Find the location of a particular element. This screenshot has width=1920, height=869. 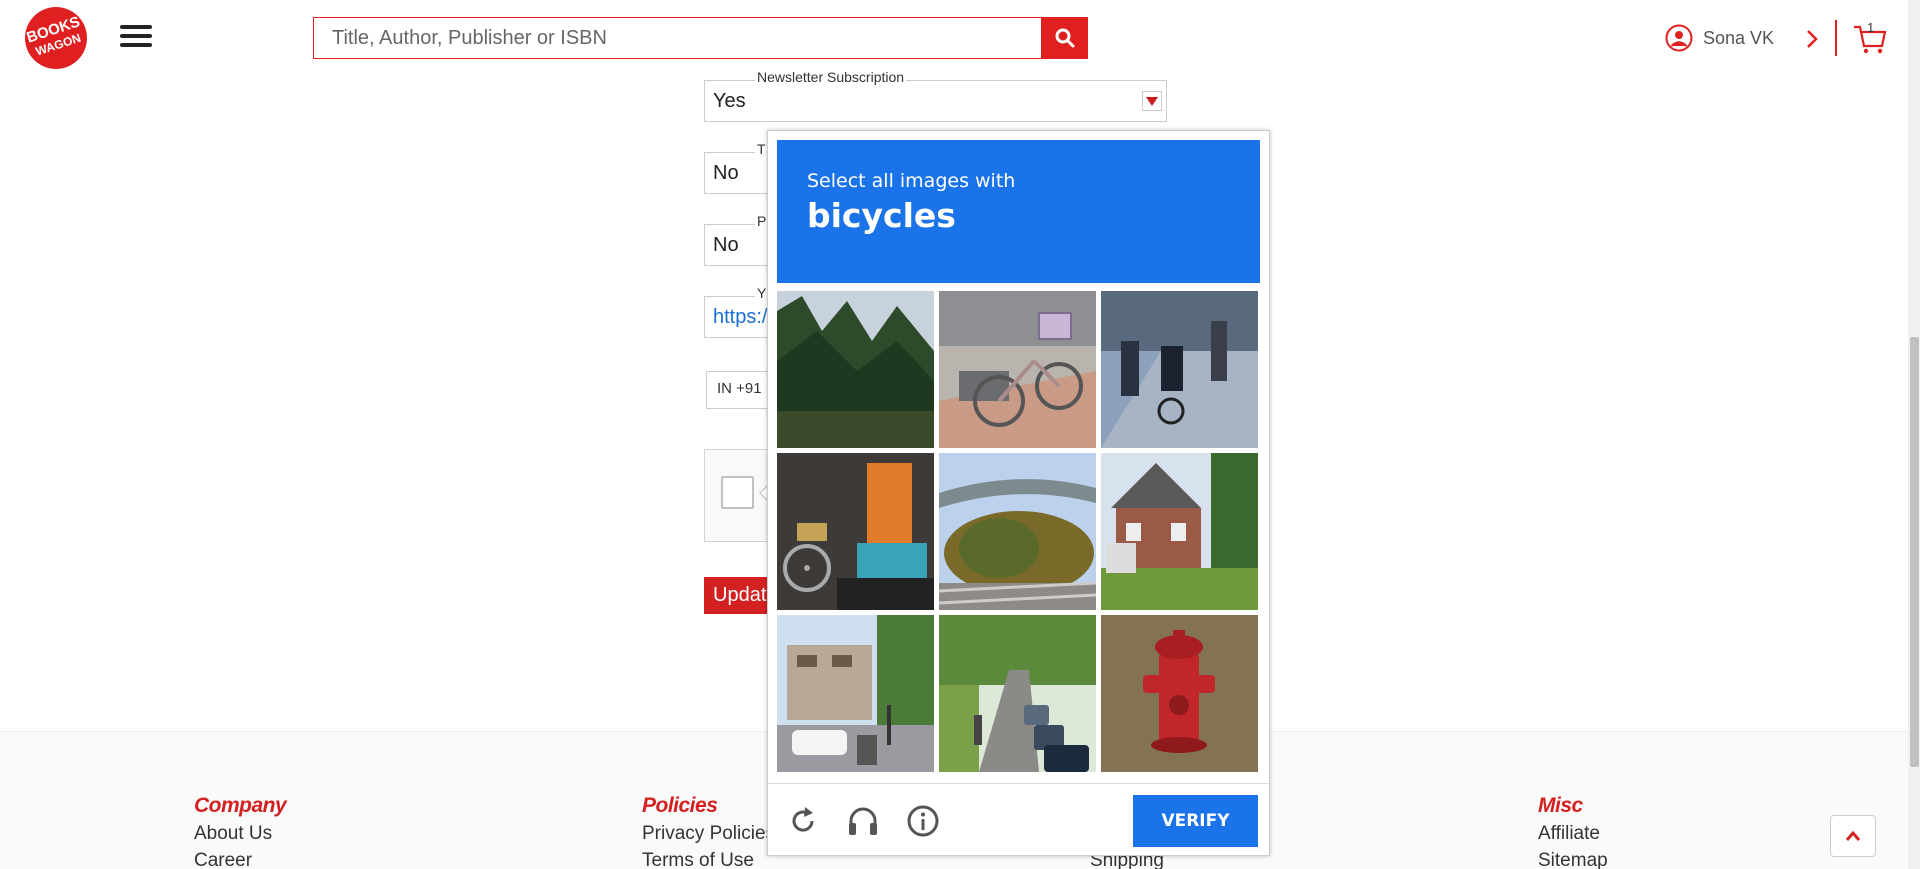

tile-tree-lined-street is located at coordinates (1017, 693).